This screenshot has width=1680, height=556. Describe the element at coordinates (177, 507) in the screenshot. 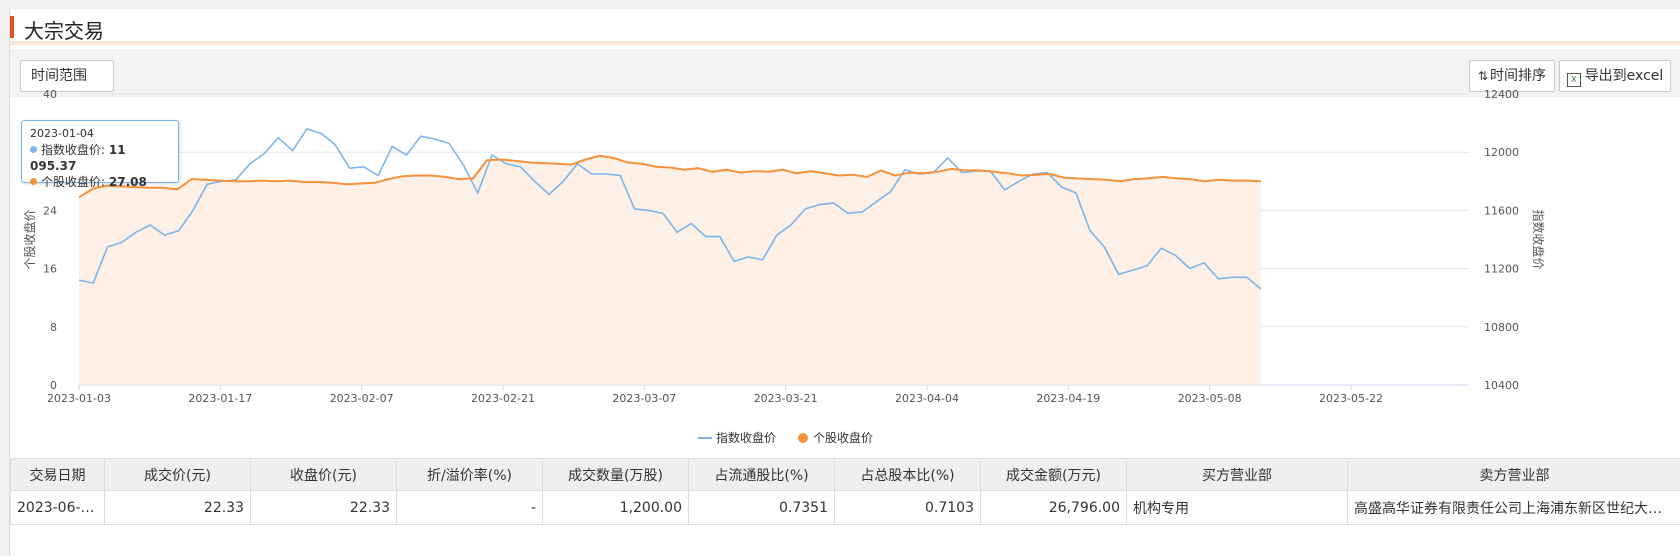

I see `cell-trade-price: 22.33` at that location.